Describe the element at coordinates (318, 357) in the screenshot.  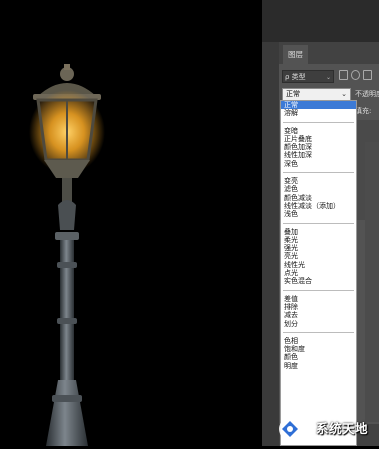
I see `blend-mode-option: 颜色` at that location.